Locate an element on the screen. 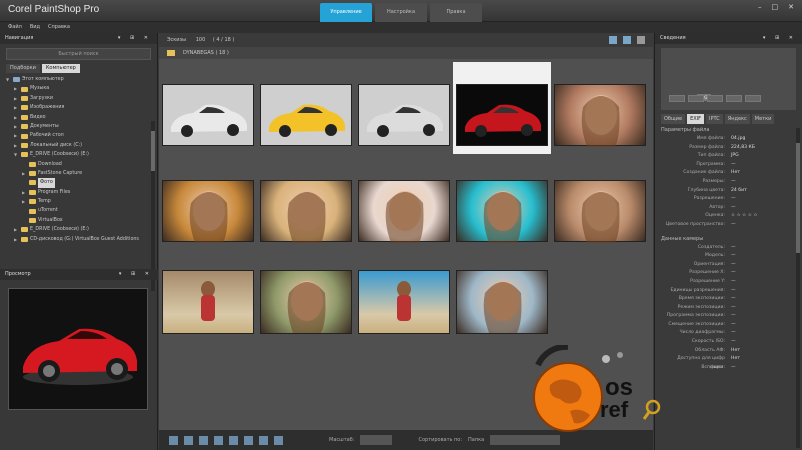 The height and width of the screenshot is (450, 802). tab-yandex: Яндекс is located at coordinates (737, 119).